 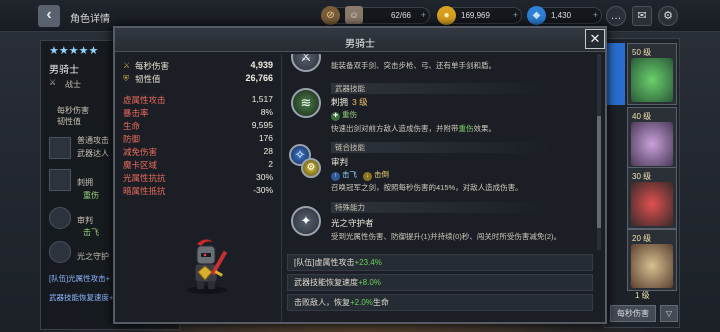 What do you see at coordinates (64, 70) in the screenshot?
I see `character-name: 男骑士` at bounding box center [64, 70].